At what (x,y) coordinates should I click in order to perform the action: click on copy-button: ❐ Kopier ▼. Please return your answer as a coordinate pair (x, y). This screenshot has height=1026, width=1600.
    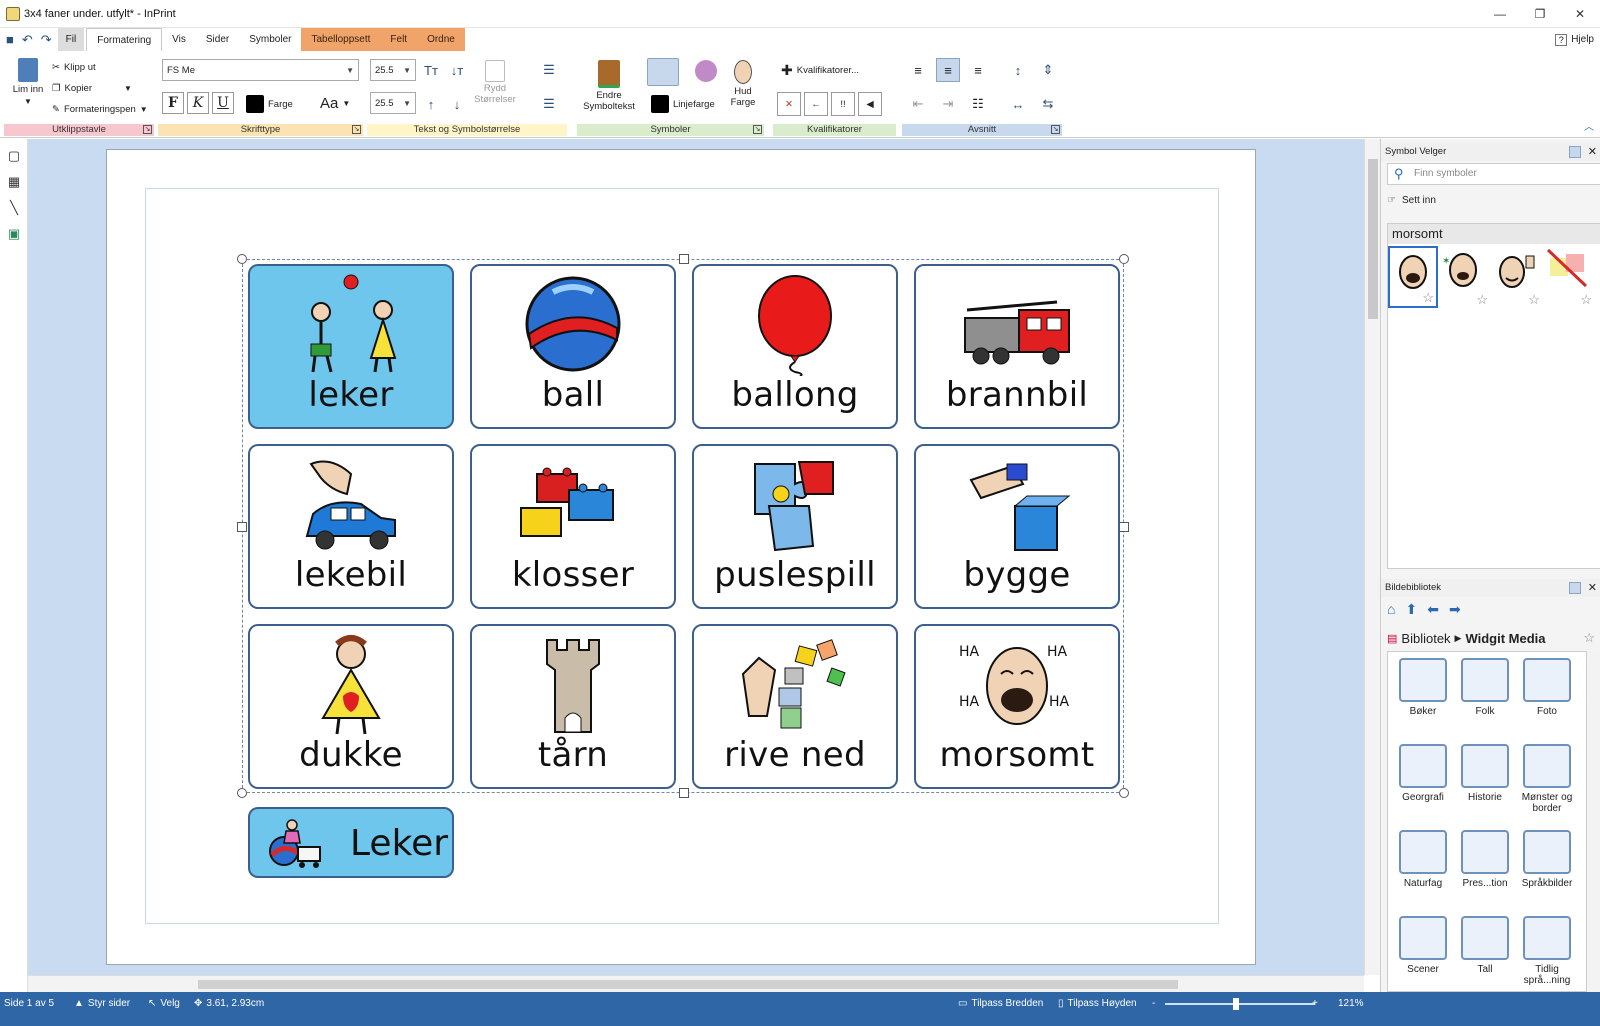
    Looking at the image, I should click on (92, 88).